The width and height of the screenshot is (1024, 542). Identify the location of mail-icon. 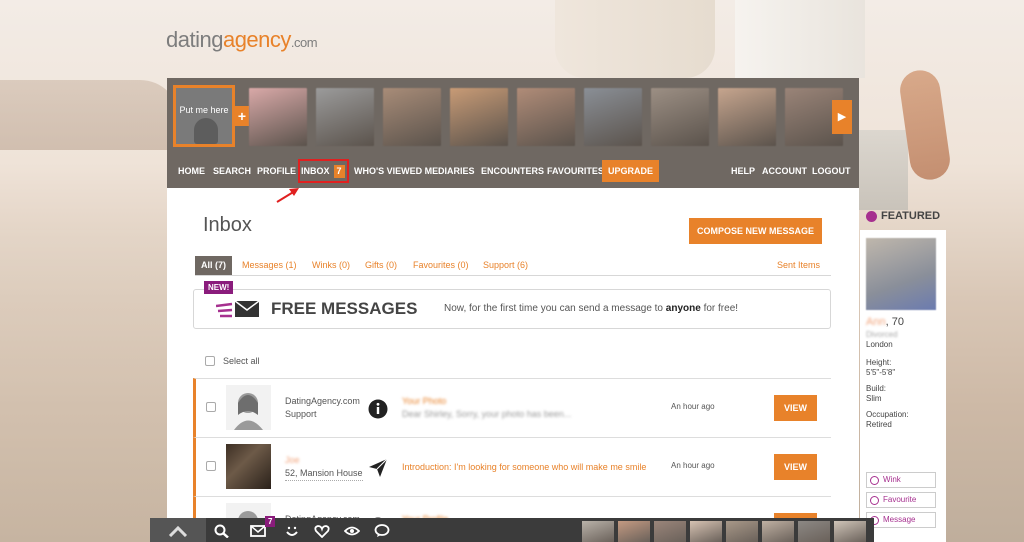
(258, 531).